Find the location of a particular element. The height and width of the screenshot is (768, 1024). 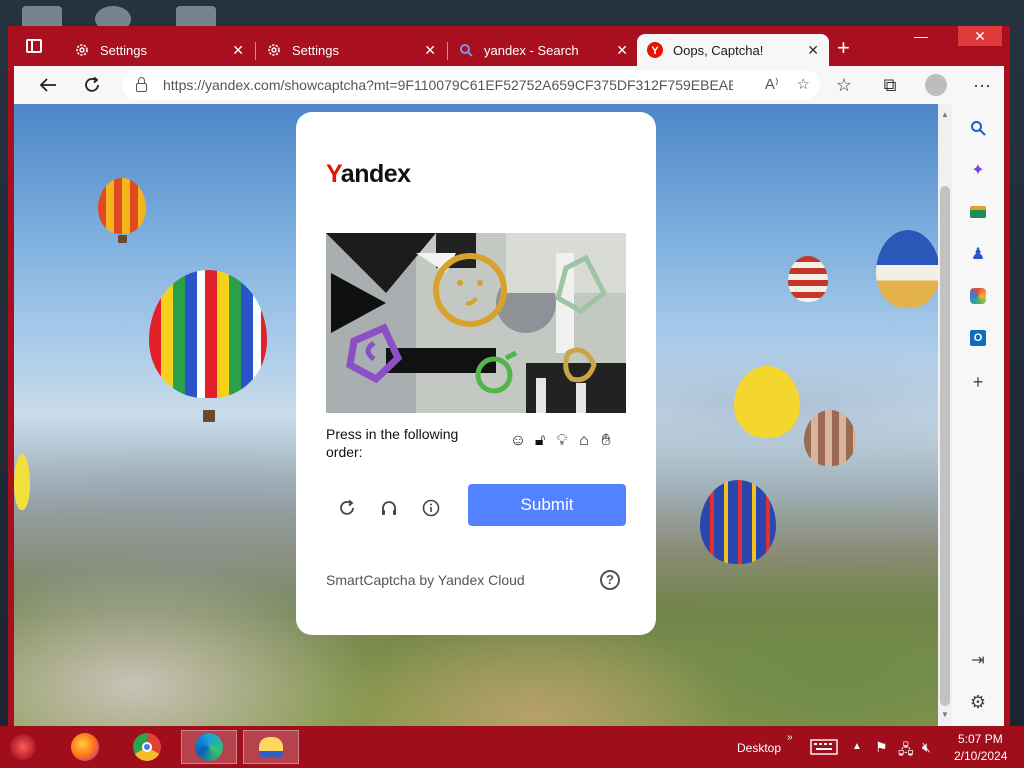

office-icon is located at coordinates (978, 296).